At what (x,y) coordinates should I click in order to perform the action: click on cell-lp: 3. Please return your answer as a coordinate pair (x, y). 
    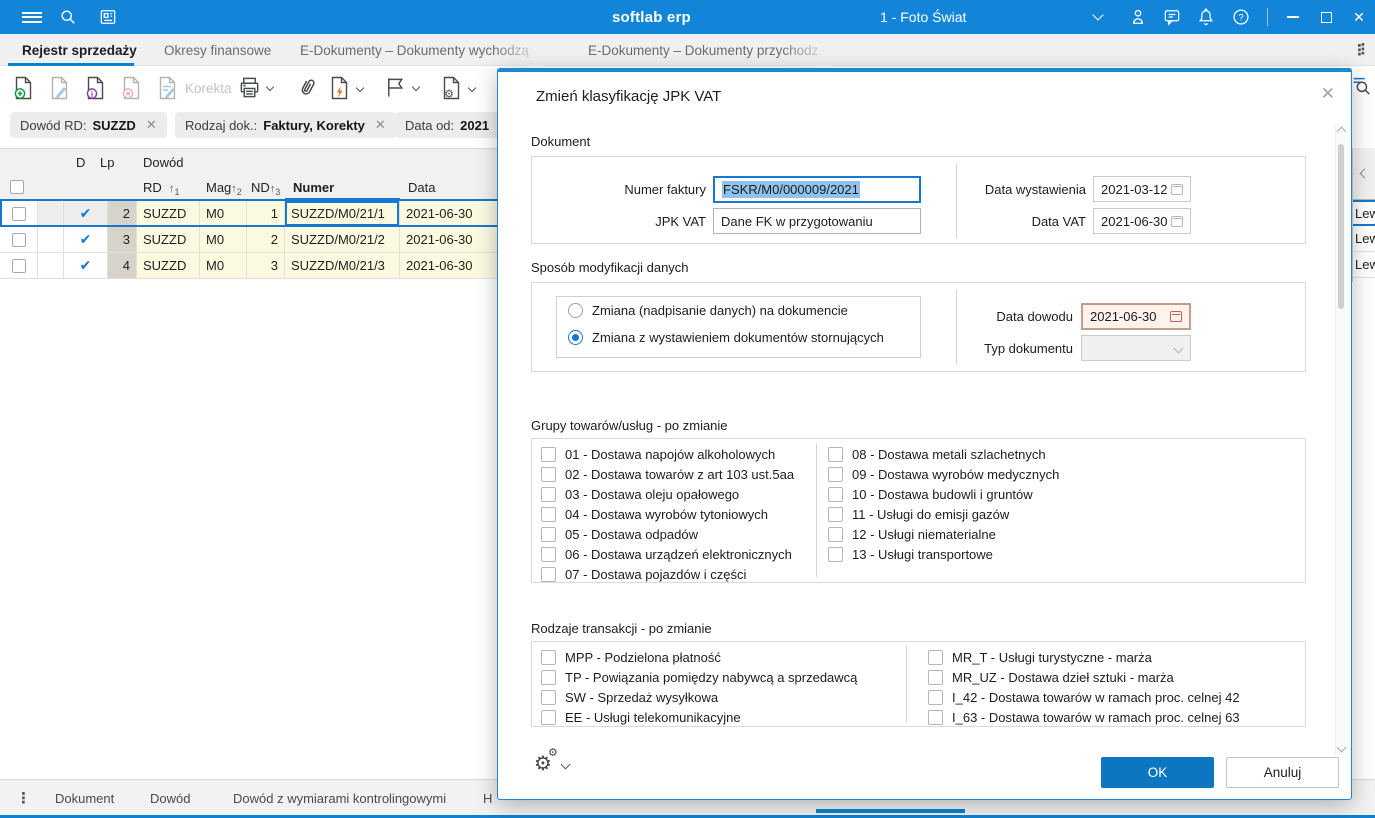
    Looking at the image, I should click on (122, 240).